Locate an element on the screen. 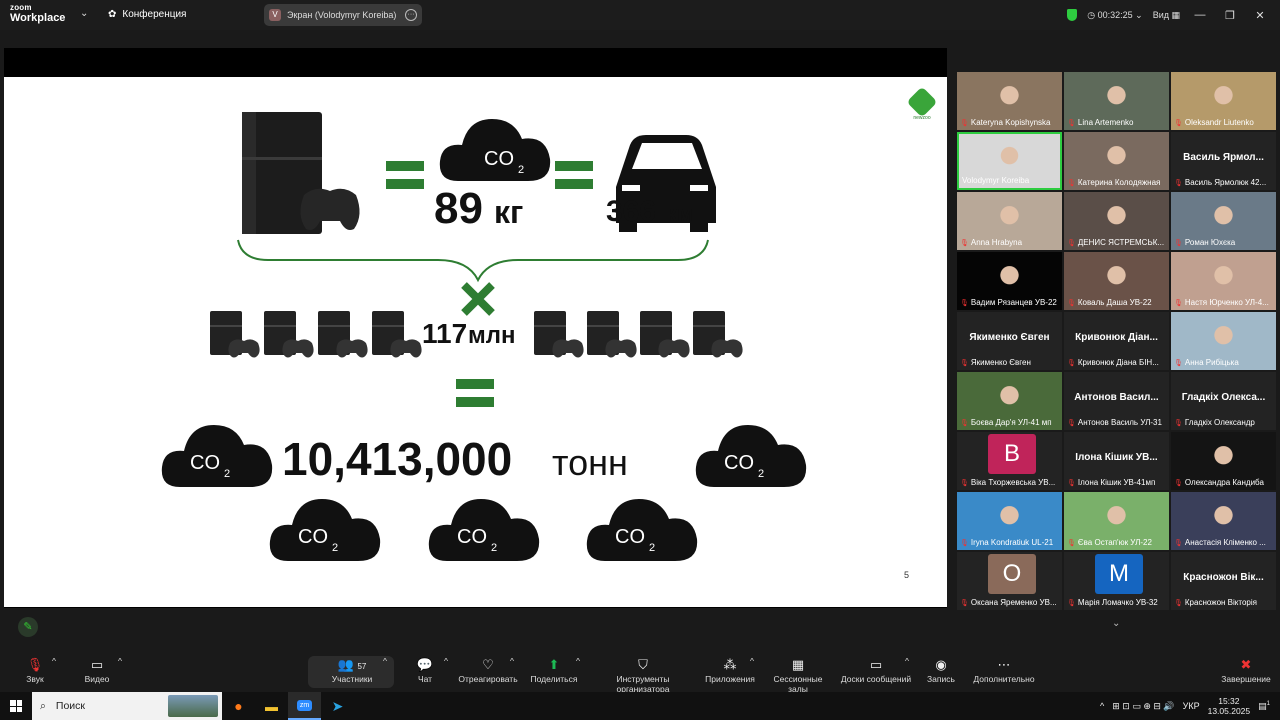 Image resolution: width=1280 pixels, height=720 pixels. tray-chevron-icon: ^ is located at coordinates (1102, 706).